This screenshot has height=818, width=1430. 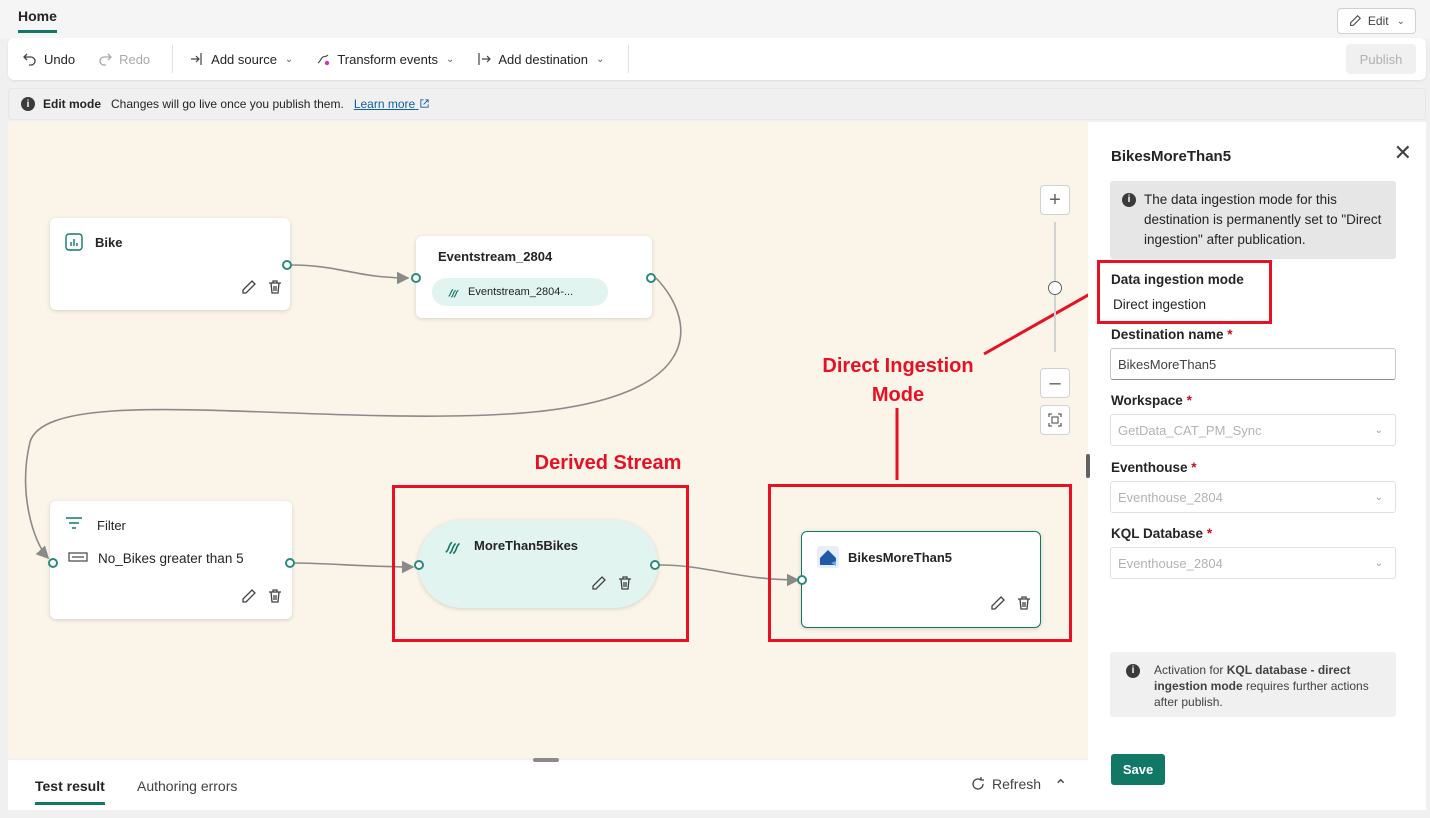 I want to click on eventhouse-label: Eventhouse *, so click(x=1154, y=467).